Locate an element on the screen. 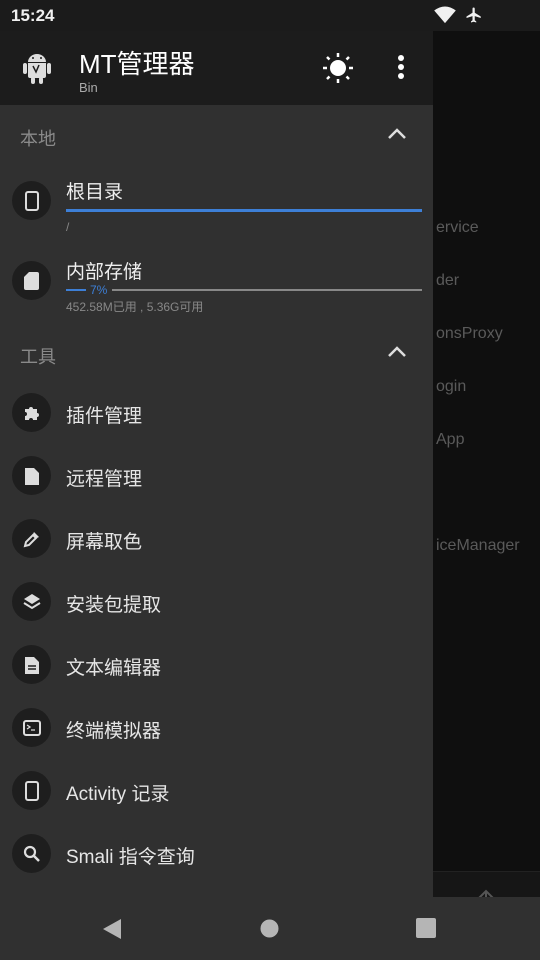  bg-item: ervice is located at coordinates (457, 228).